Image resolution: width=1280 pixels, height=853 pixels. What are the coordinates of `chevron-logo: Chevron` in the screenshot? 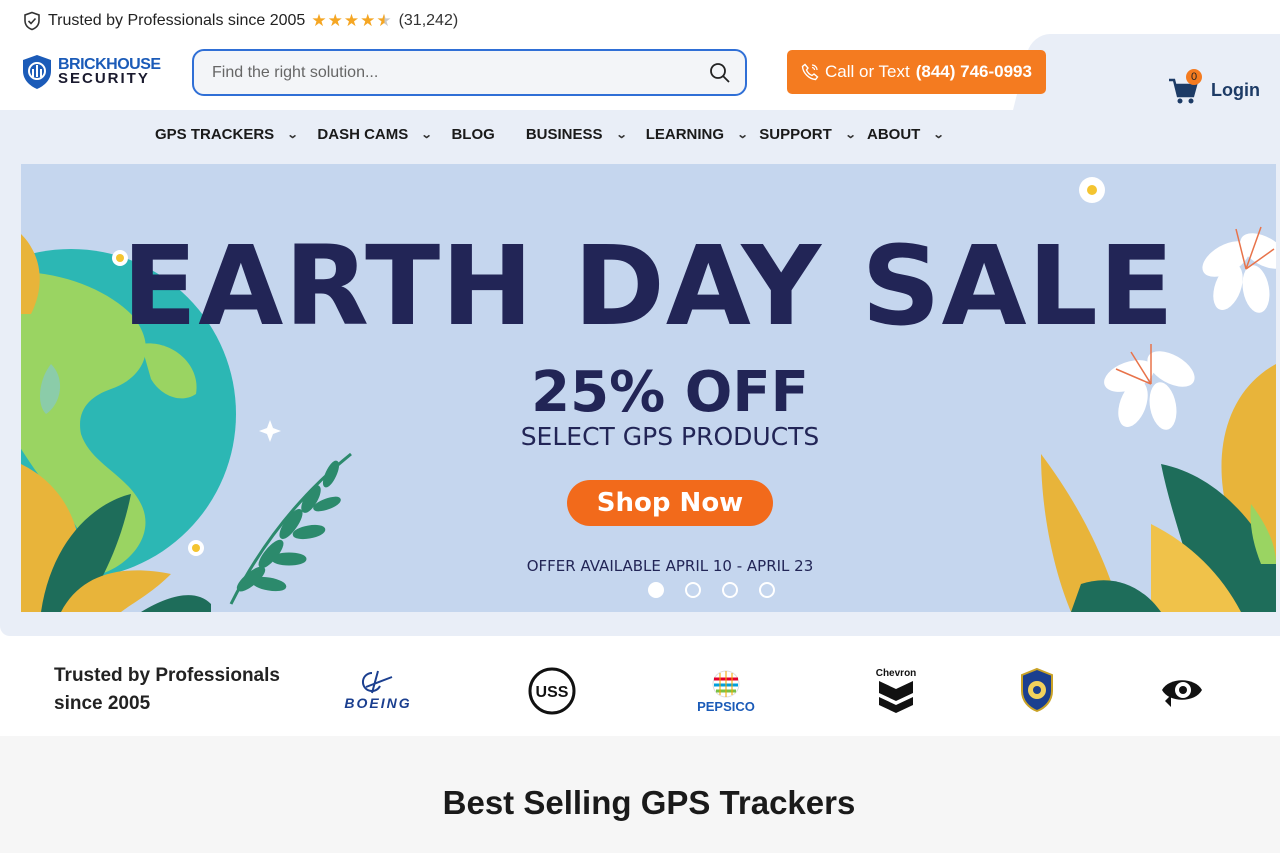 It's located at (896, 690).